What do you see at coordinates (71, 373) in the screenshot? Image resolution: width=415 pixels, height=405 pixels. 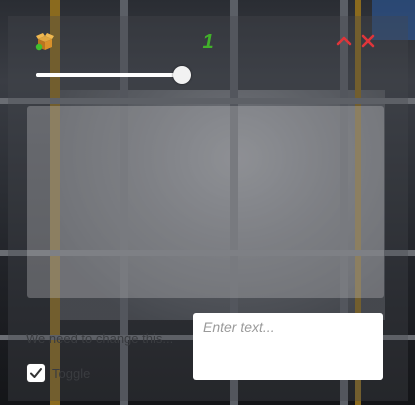 I see `checkbox-label: Toggle` at bounding box center [71, 373].